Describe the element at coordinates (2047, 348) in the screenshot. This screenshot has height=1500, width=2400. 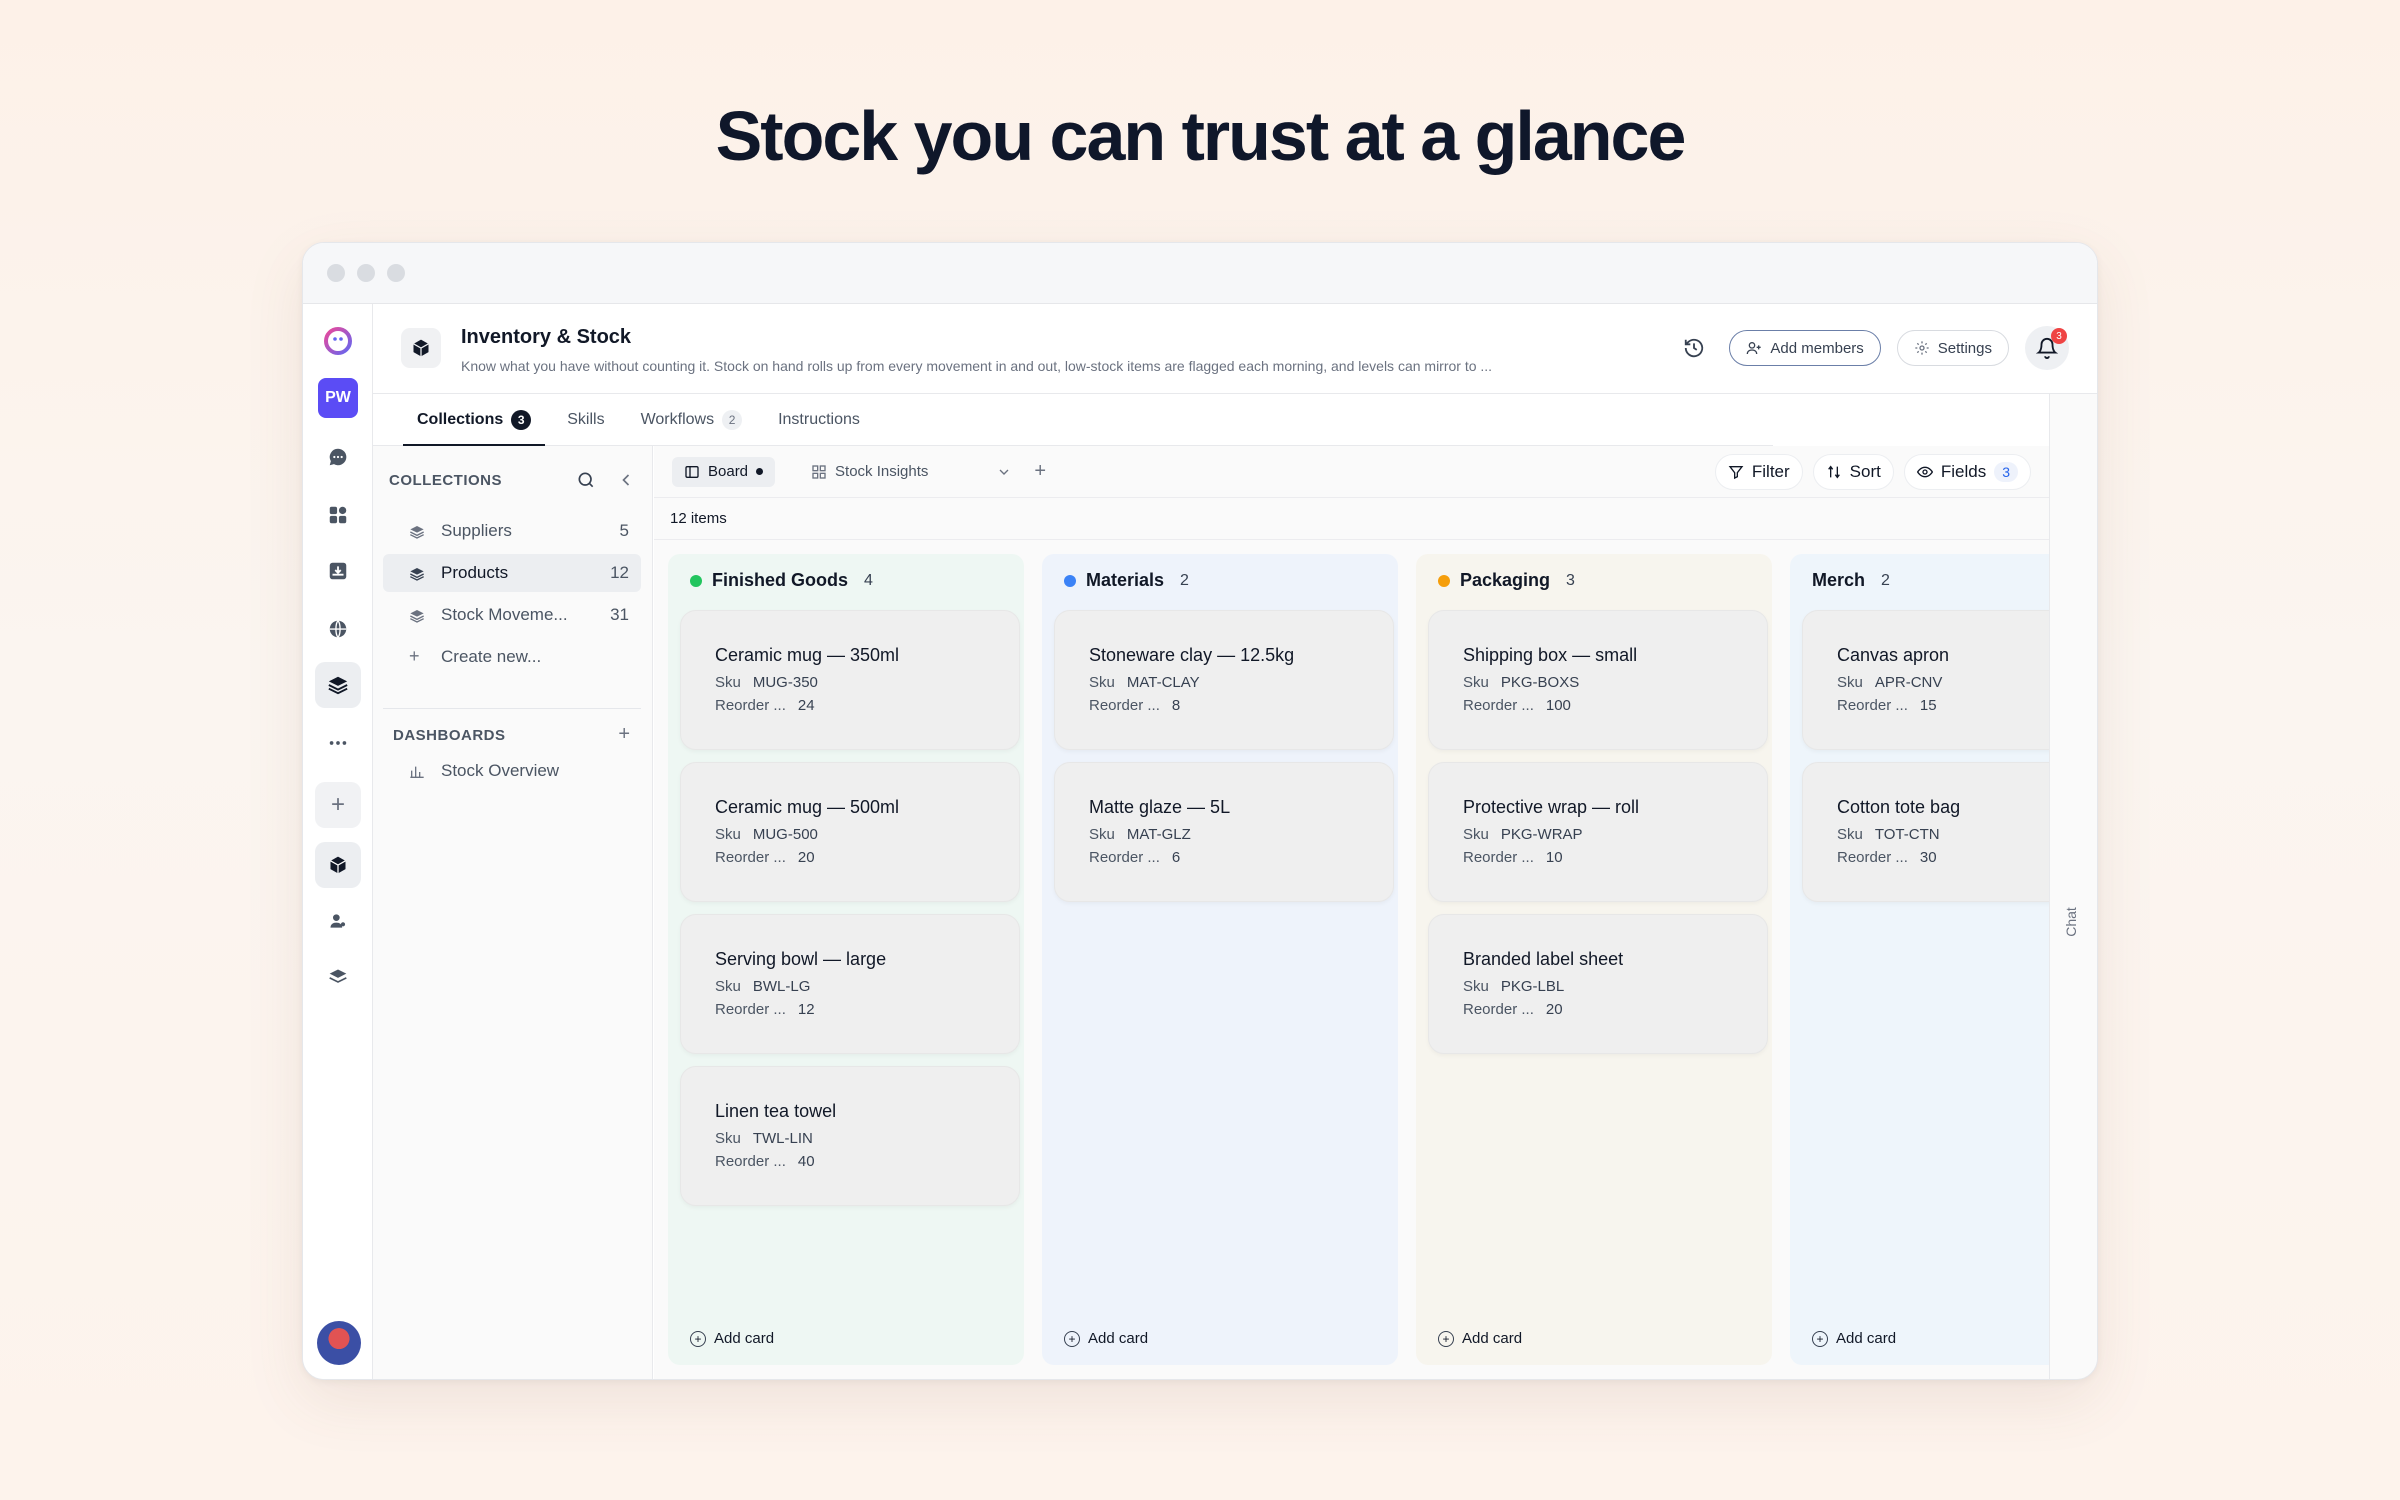
I see `notifications-button: 3` at that location.